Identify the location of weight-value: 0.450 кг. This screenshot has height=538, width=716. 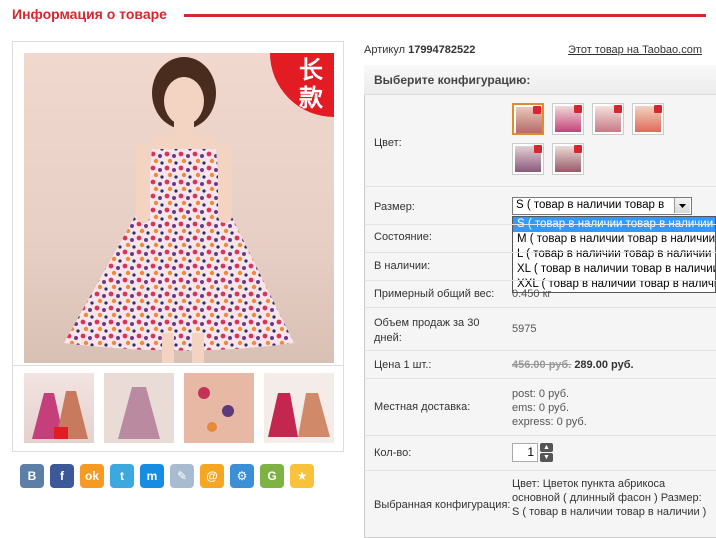
(532, 294).